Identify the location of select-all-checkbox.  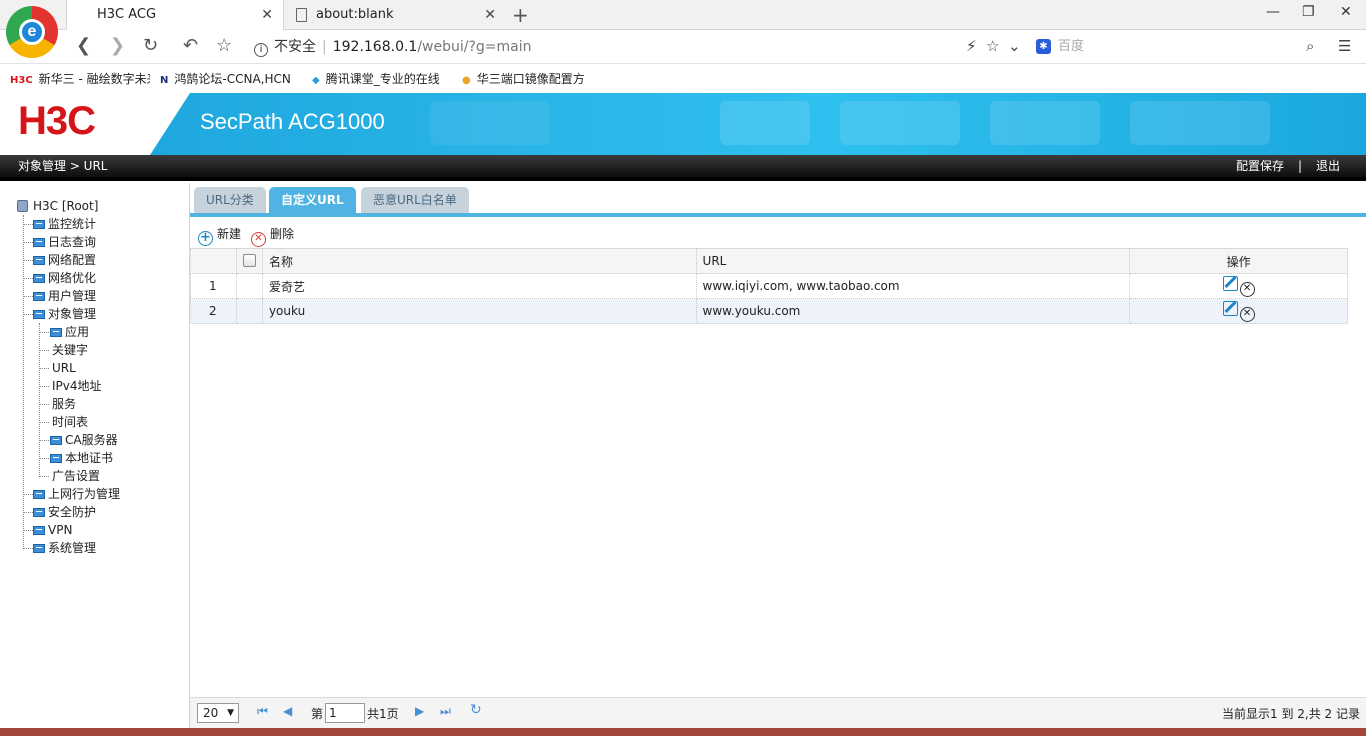
(249, 260).